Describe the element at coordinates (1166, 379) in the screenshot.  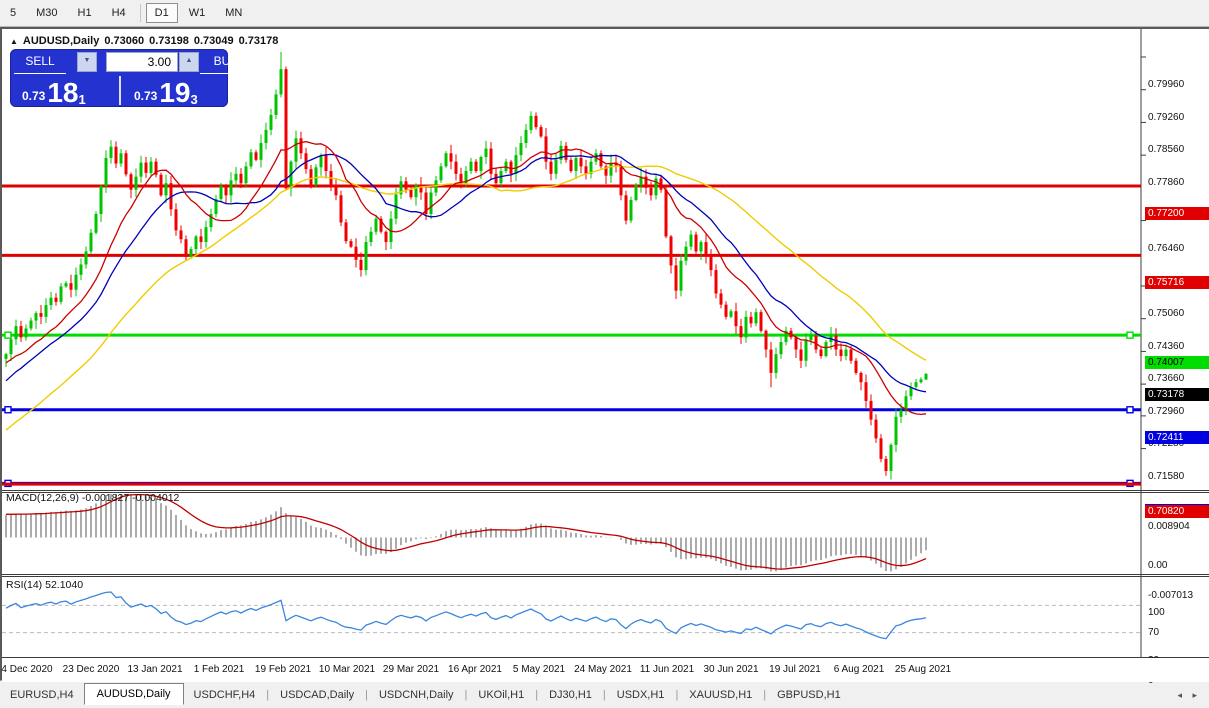
I see `price-tick-label: 0.73660` at that location.